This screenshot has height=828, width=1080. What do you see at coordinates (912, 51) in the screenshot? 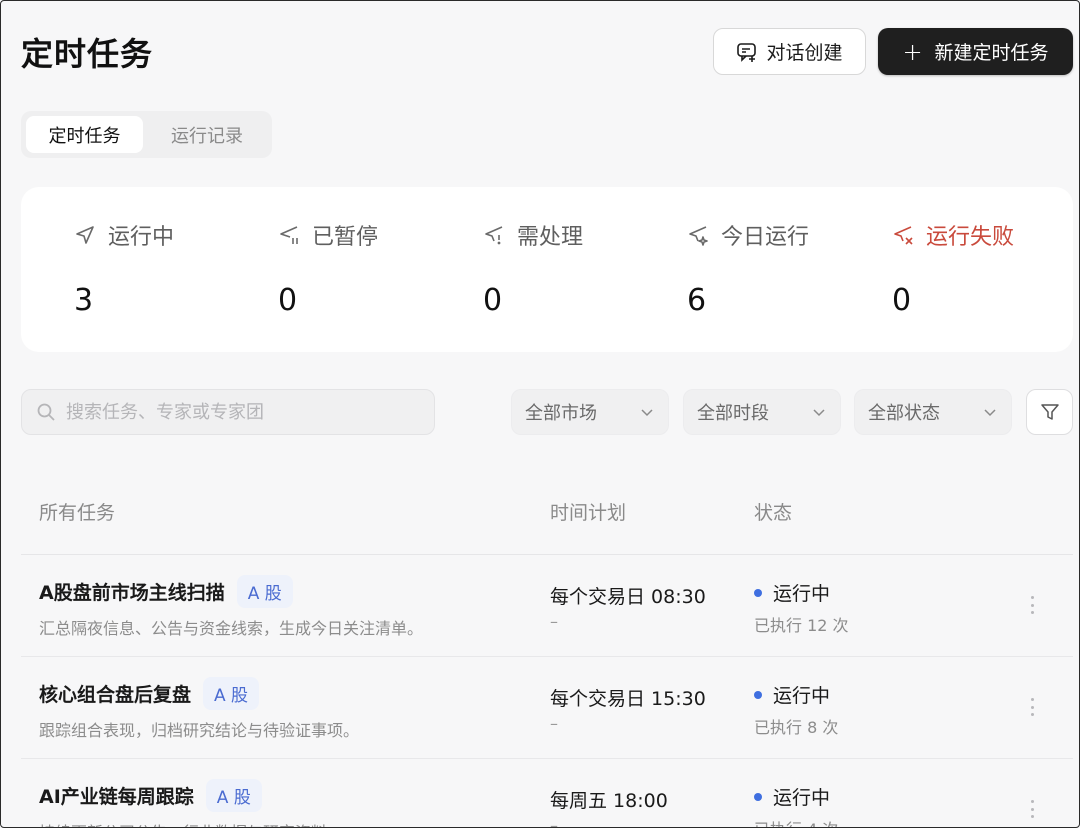
I see `plus-icon: +` at bounding box center [912, 51].